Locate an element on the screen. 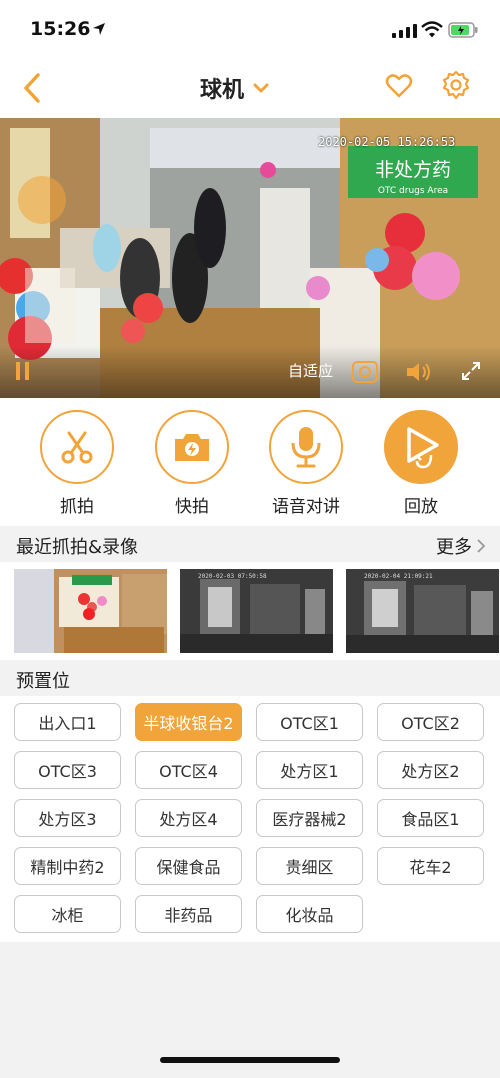 This screenshot has width=500, height=1078. heart-icon is located at coordinates (399, 86).